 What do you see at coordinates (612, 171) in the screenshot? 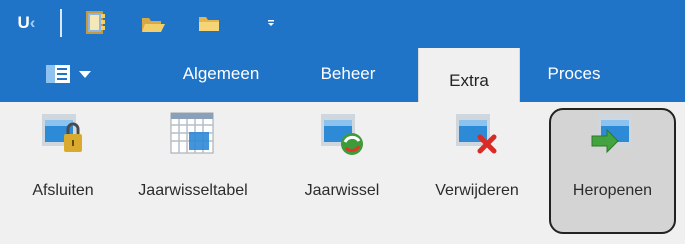
I see `heropenen-button: Heropenen` at bounding box center [612, 171].